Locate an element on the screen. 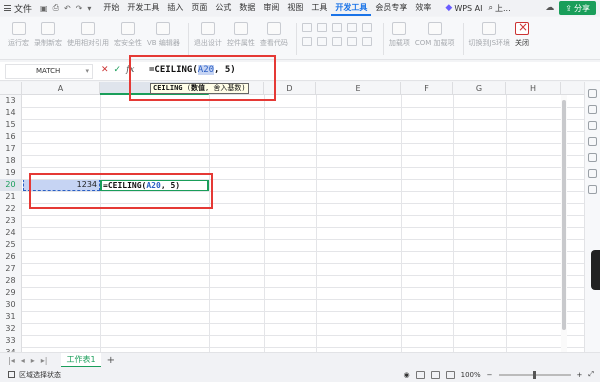  row-header-22: 22 is located at coordinates (11, 209).